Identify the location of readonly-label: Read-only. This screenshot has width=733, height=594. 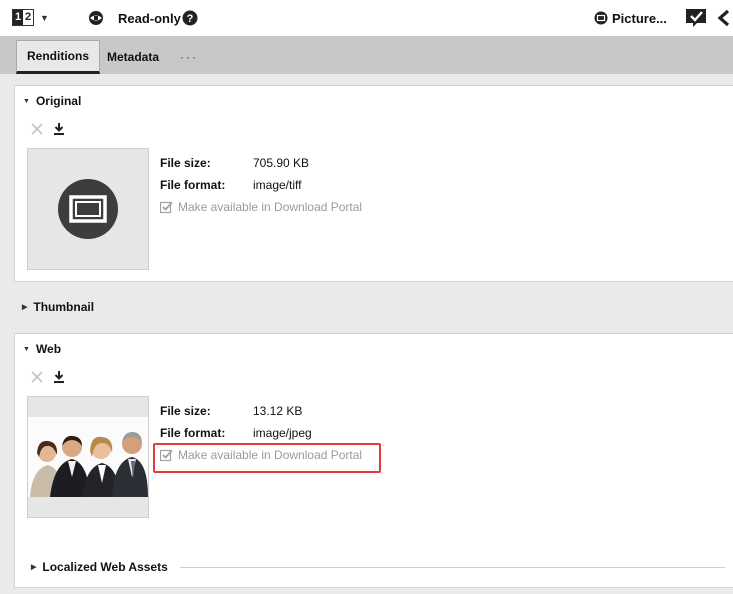
(149, 18).